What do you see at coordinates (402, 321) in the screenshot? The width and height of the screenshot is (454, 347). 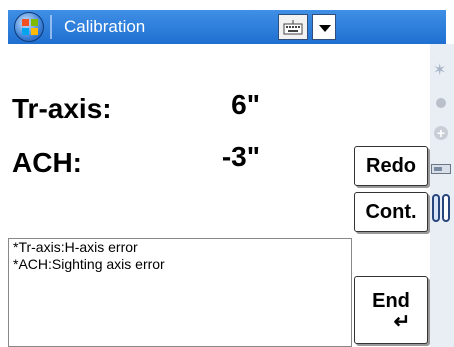 I see `enter-icon: ↵` at bounding box center [402, 321].